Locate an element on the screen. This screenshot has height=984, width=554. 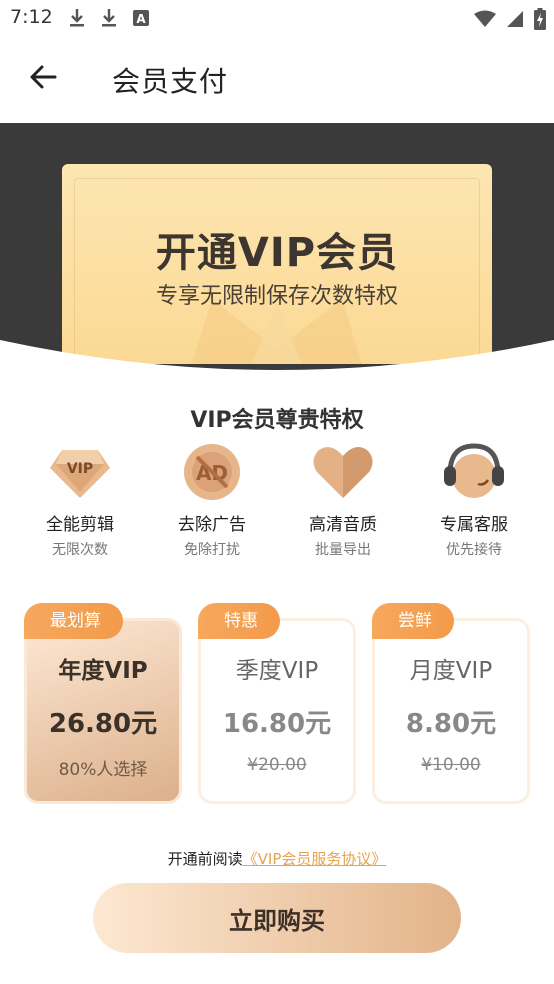
privilege-item-audio: 高清音质 批量导出 is located at coordinates (343, 499).